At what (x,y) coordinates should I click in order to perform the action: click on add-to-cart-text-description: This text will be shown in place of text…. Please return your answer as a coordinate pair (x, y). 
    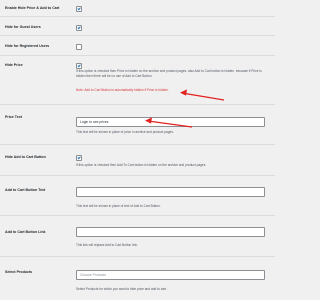
    Looking at the image, I should click on (118, 206).